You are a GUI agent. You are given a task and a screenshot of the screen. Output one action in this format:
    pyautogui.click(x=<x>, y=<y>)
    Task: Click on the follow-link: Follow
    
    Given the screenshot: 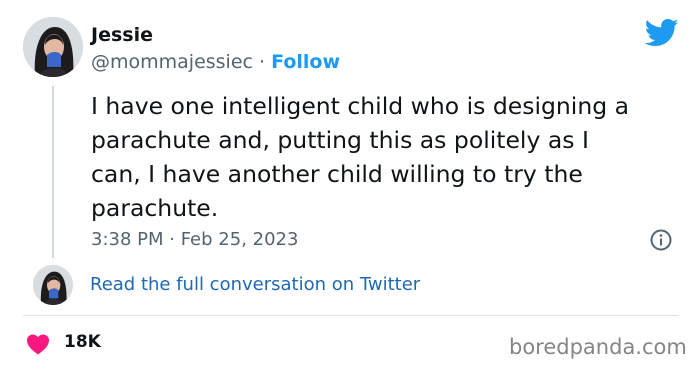 What is the action you would take?
    pyautogui.click(x=305, y=62)
    